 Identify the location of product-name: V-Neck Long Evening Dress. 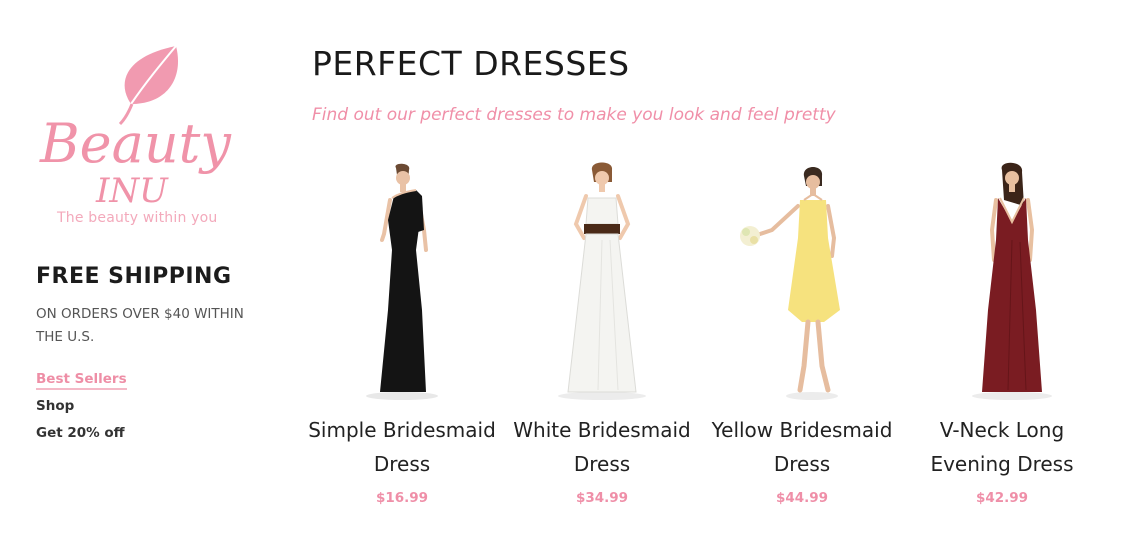
(1002, 447).